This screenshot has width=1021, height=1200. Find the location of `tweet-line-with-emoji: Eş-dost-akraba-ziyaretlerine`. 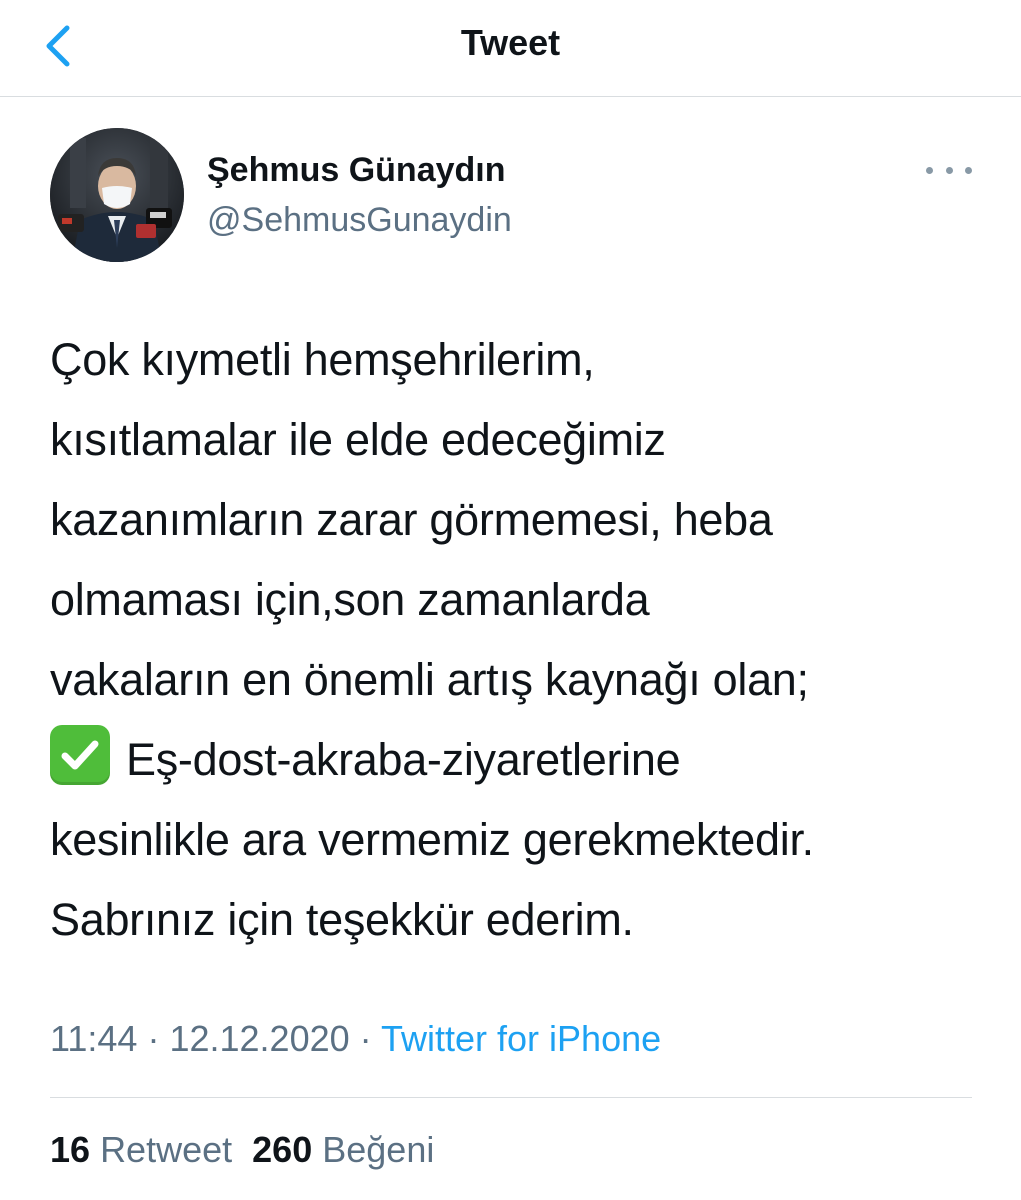

tweet-line-with-emoji: Eş-dost-akraba-ziyaretlerine is located at coordinates (520, 760).